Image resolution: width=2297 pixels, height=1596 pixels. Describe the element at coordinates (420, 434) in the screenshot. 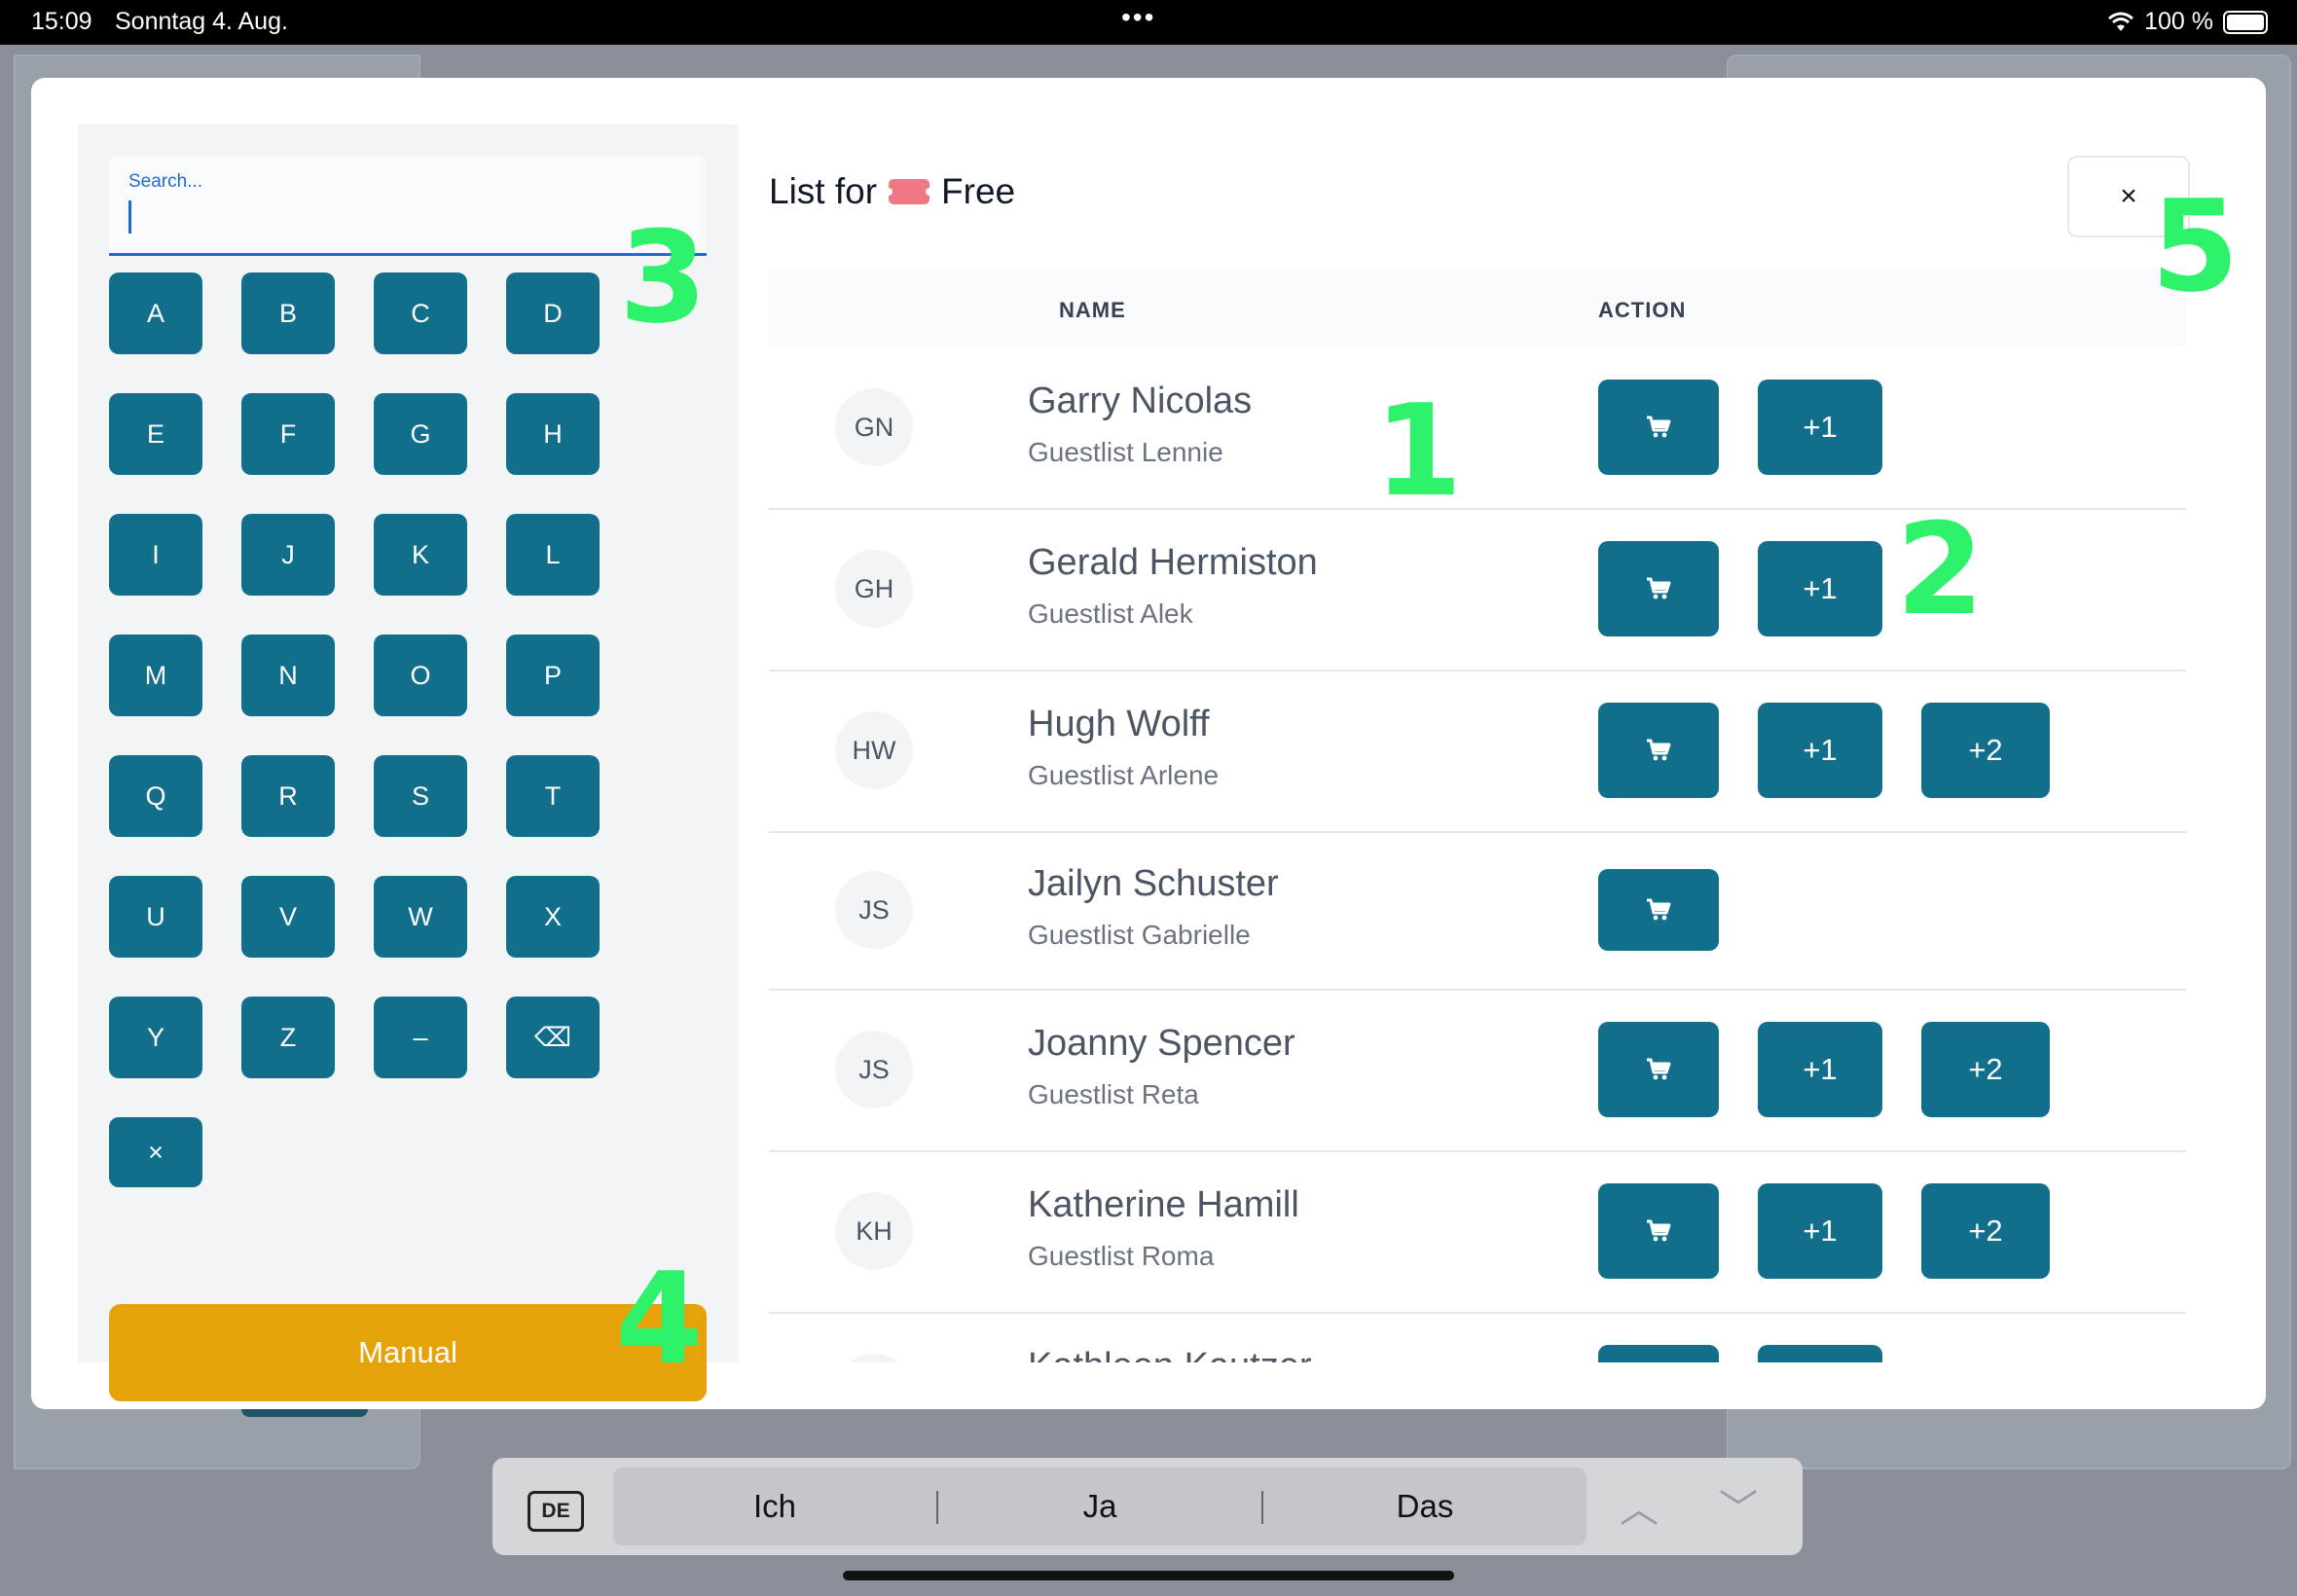

I see `key-g: G` at that location.